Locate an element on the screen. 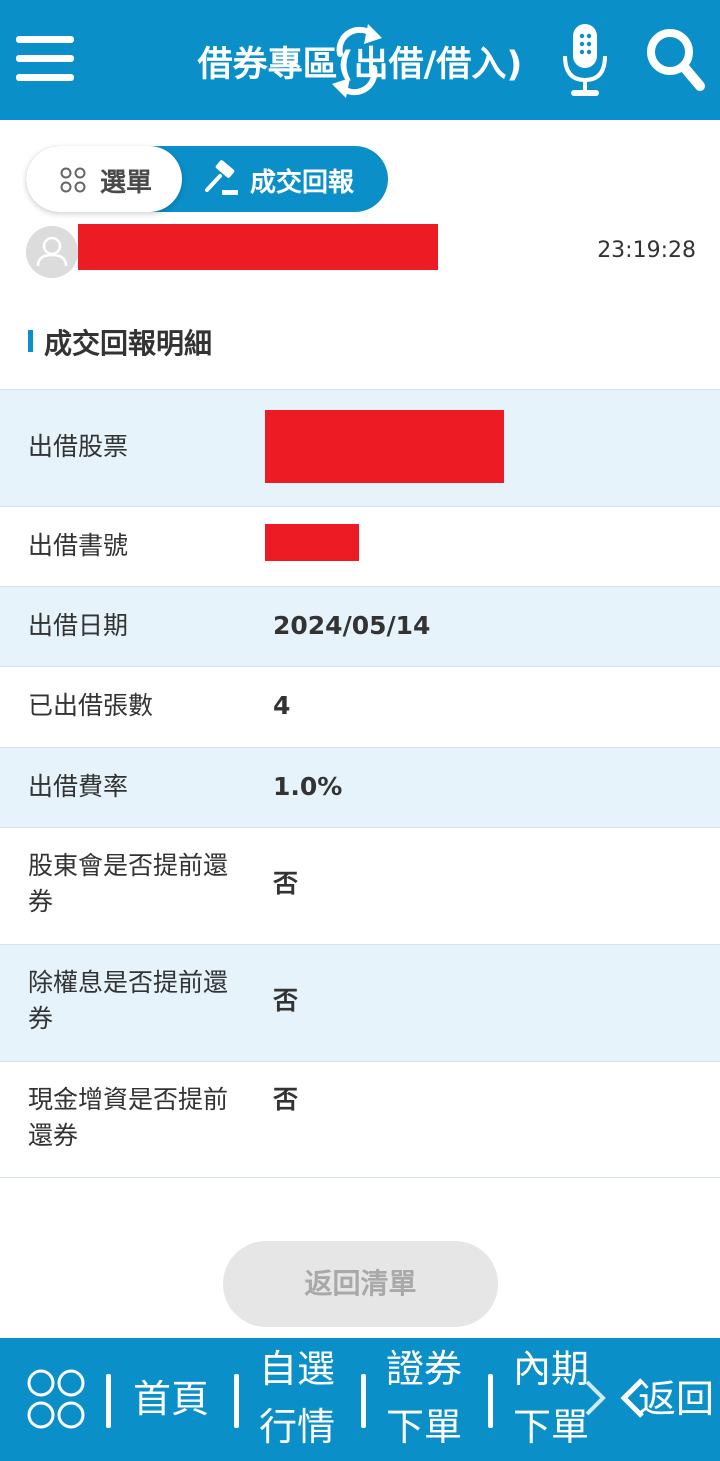  detail-label: 股東會是否提前還券 is located at coordinates (128, 883).